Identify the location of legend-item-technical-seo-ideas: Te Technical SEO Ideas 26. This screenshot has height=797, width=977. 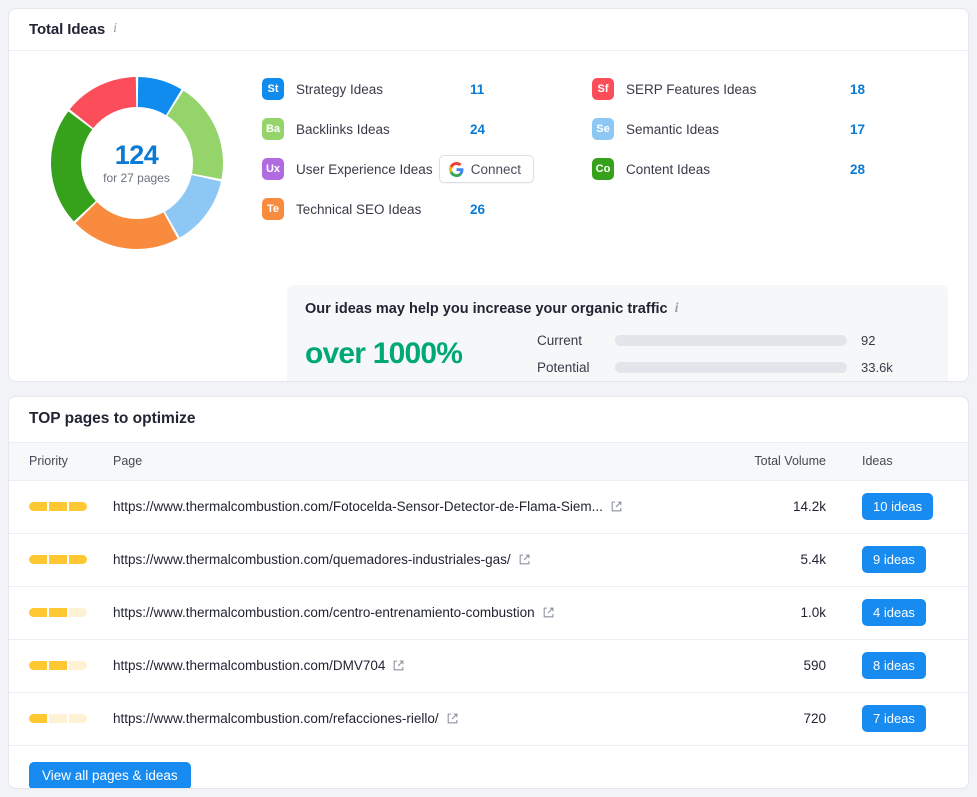
(398, 209).